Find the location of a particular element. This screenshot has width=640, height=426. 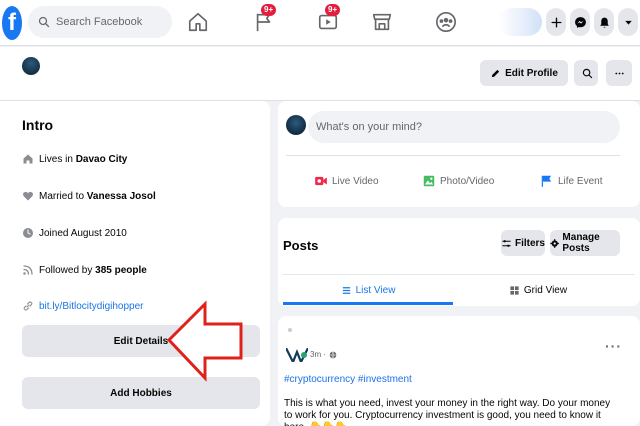

followed-prefix: Followed by is located at coordinates (66, 270).